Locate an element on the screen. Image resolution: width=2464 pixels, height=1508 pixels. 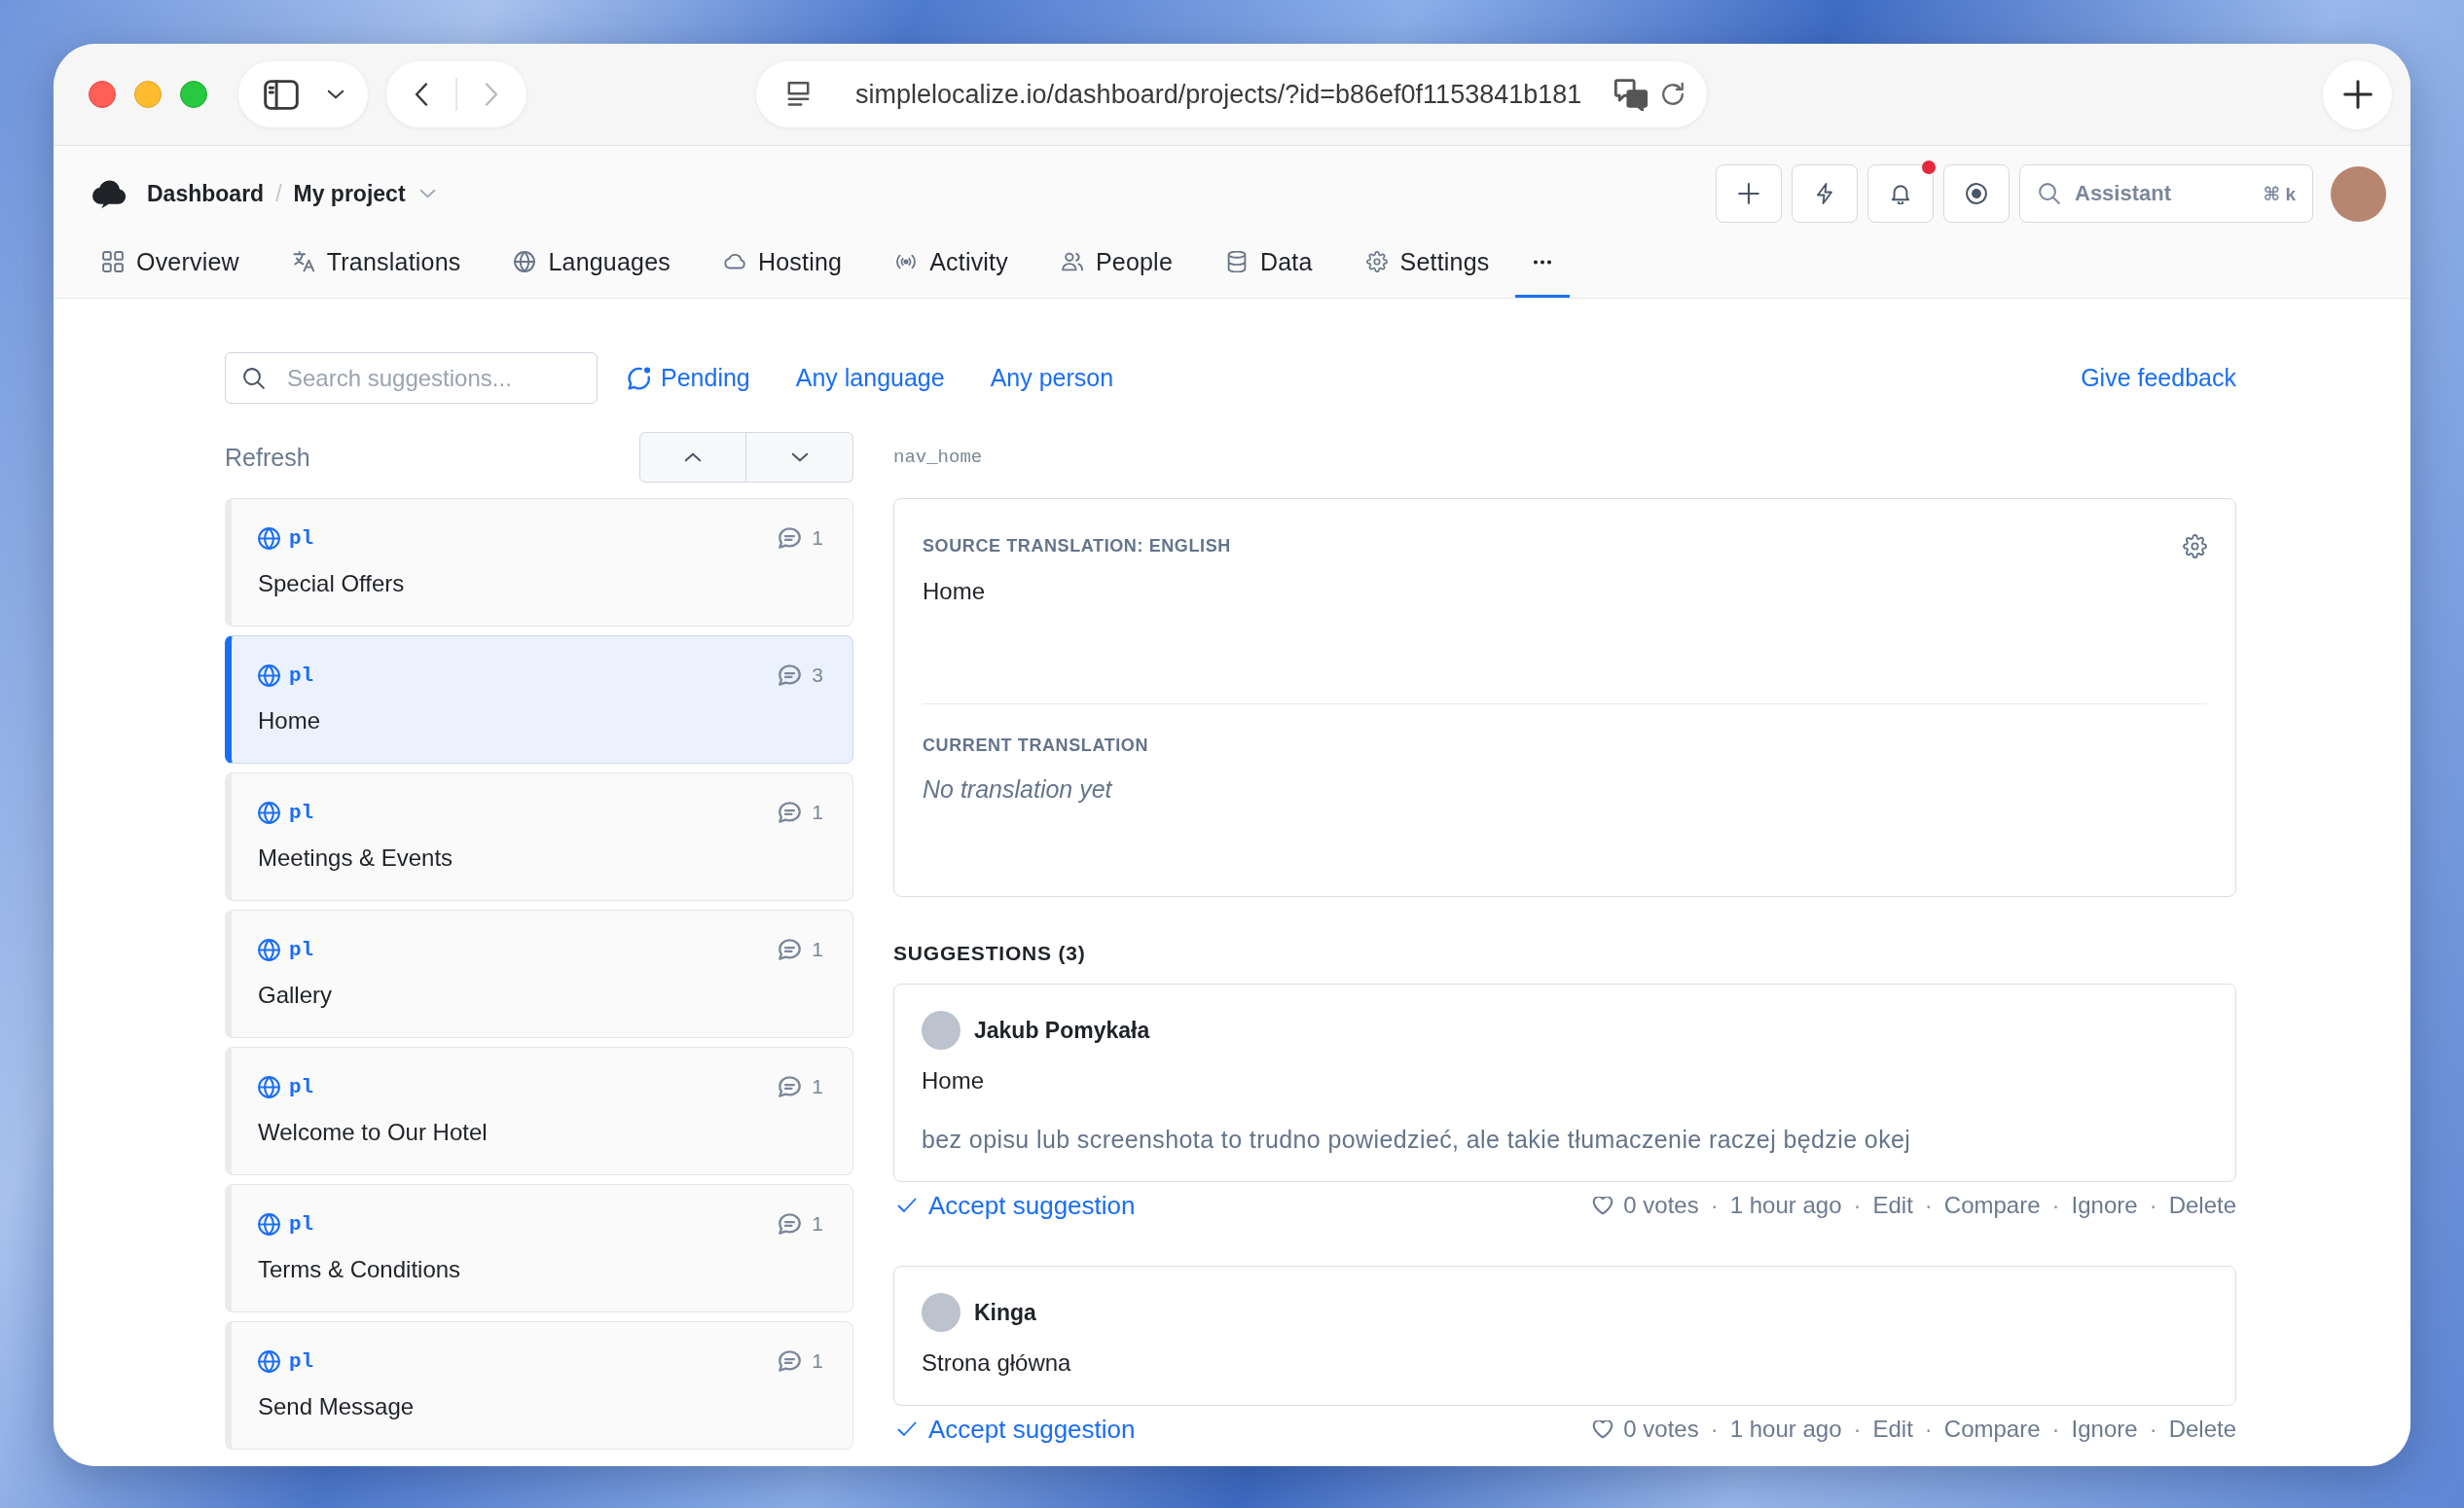
section-label: CURRENT TRANSLATION is located at coordinates (1036, 745).